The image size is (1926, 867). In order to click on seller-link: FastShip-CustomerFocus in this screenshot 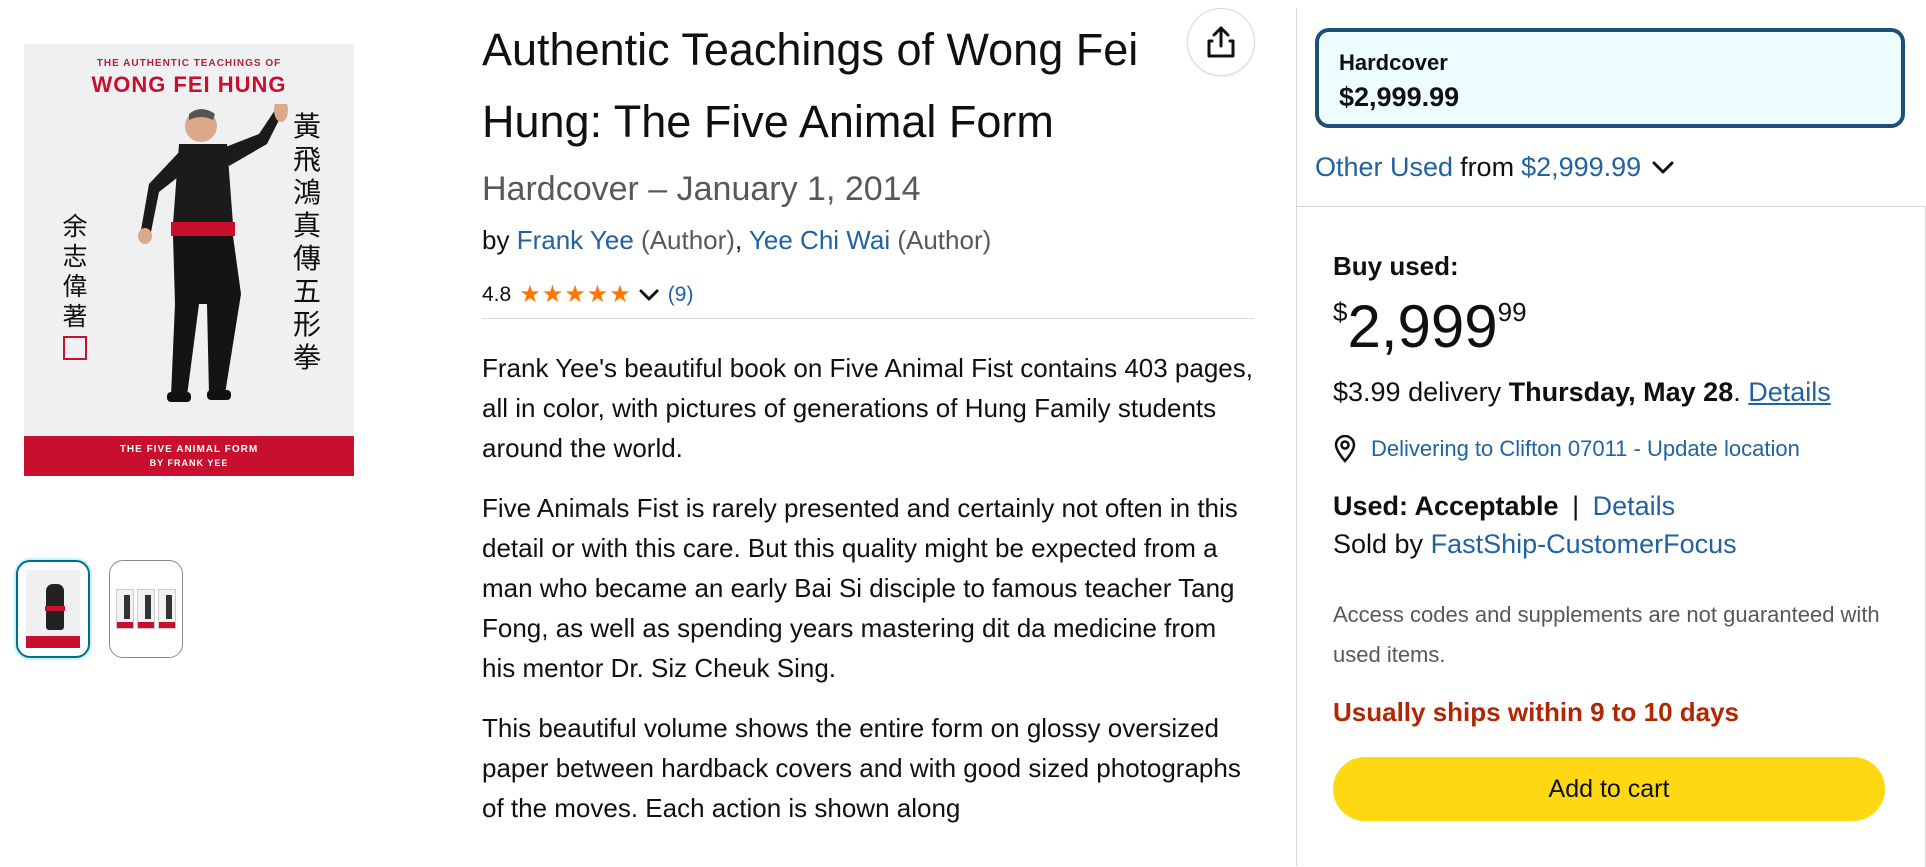, I will do `click(1584, 544)`.